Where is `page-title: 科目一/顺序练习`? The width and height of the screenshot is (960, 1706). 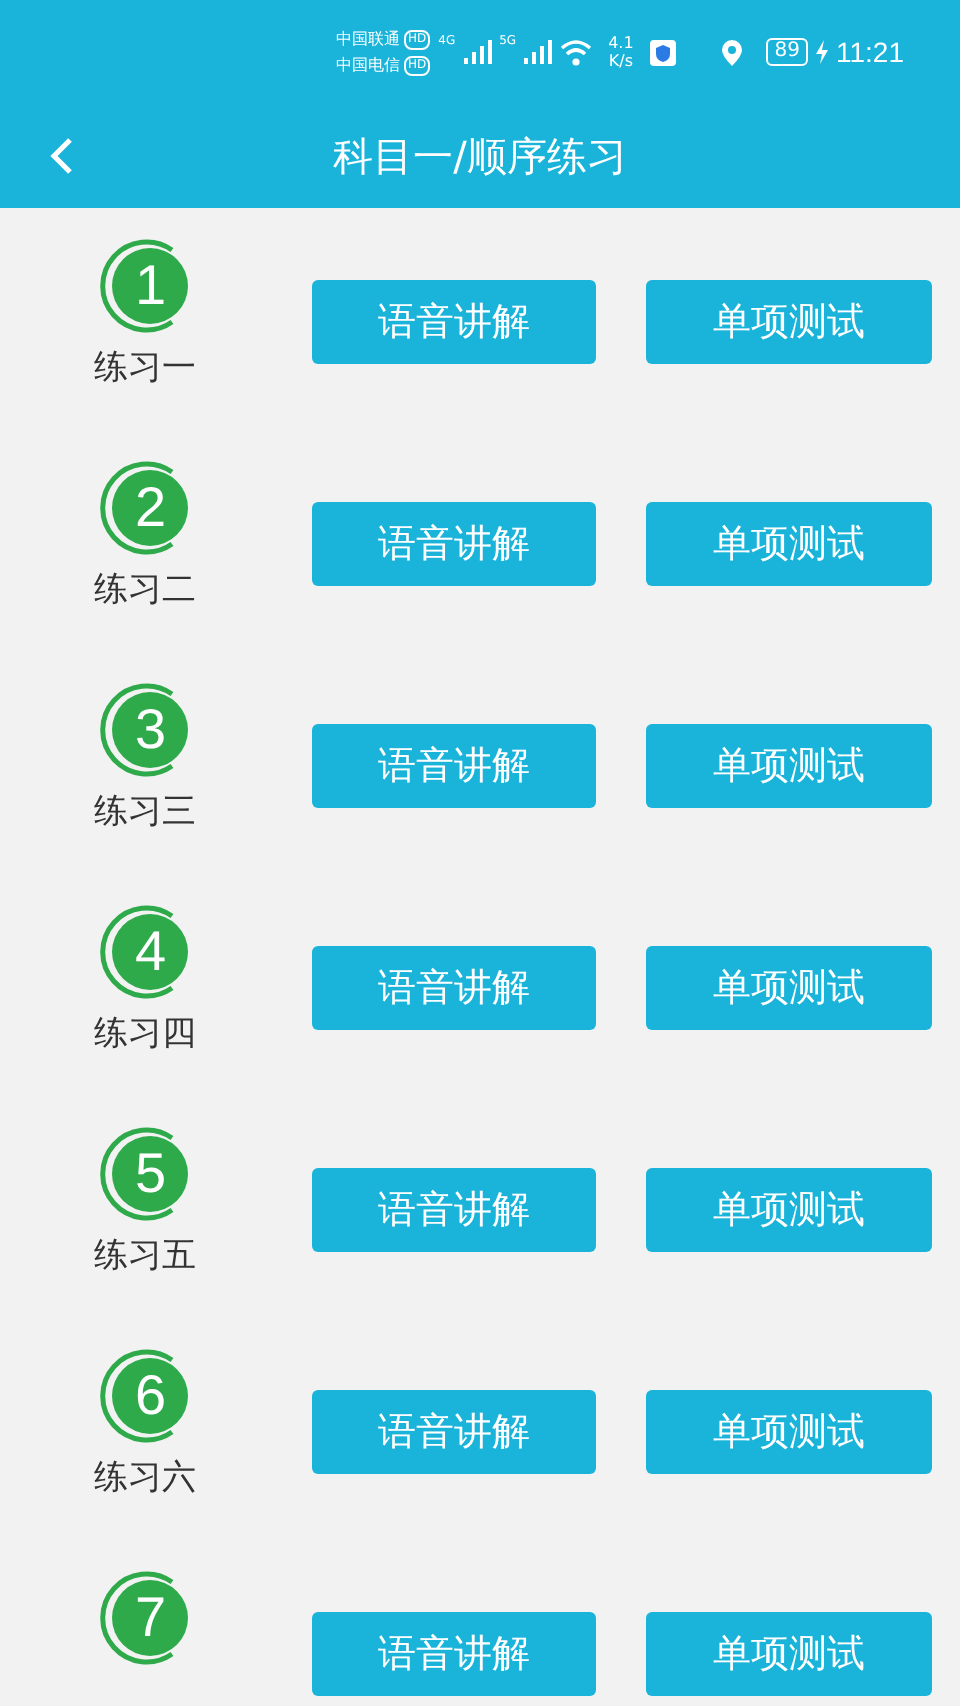 page-title: 科目一/顺序练习 is located at coordinates (480, 156).